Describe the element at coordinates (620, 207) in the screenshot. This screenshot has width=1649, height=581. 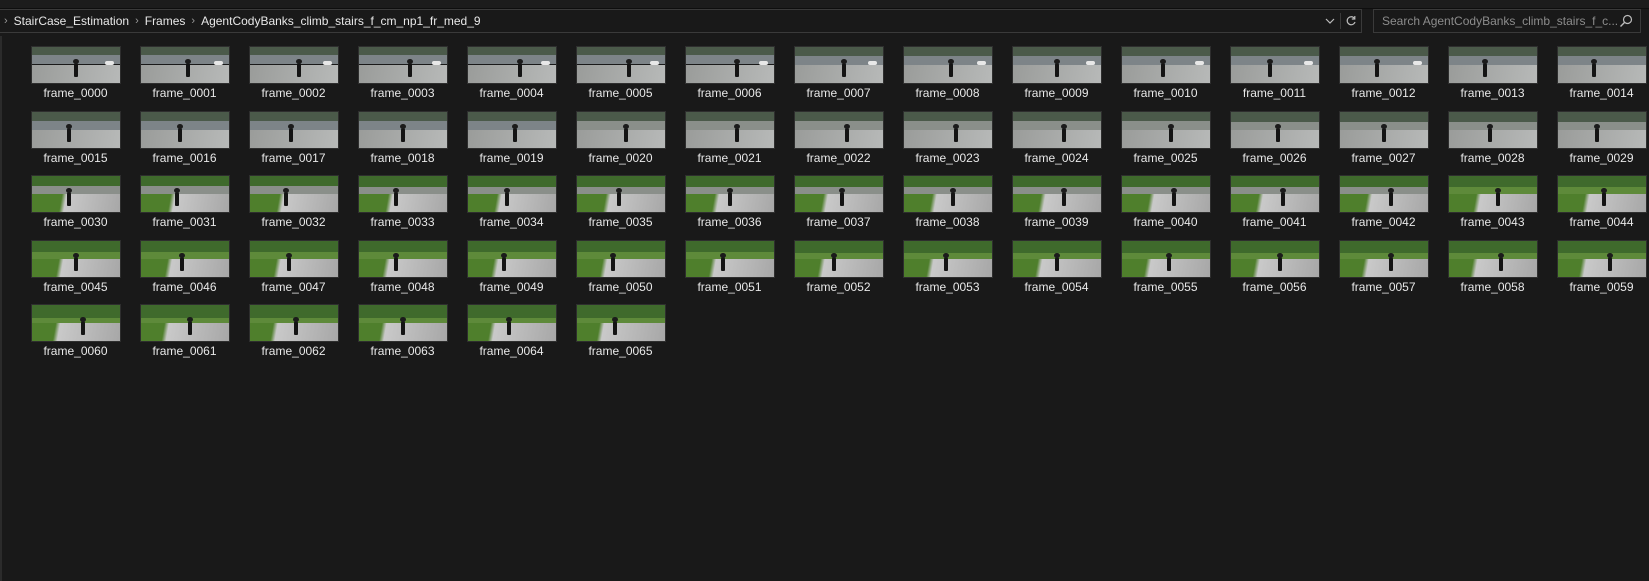
I see `file-tile: frame_0035` at that location.